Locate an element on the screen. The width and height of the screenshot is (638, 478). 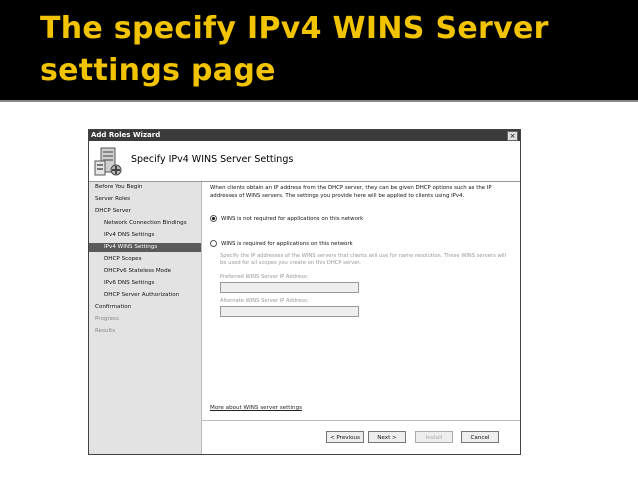
more-about-wins-link: More about WINS server settings is located at coordinates (256, 408).